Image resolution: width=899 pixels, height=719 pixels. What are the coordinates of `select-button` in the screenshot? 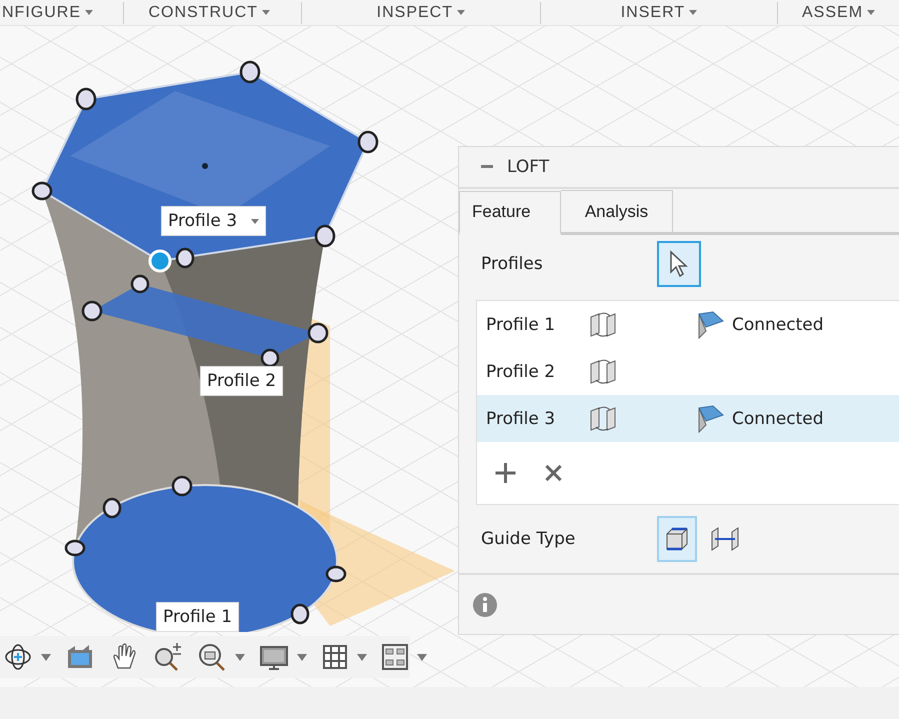 It's located at (679, 263).